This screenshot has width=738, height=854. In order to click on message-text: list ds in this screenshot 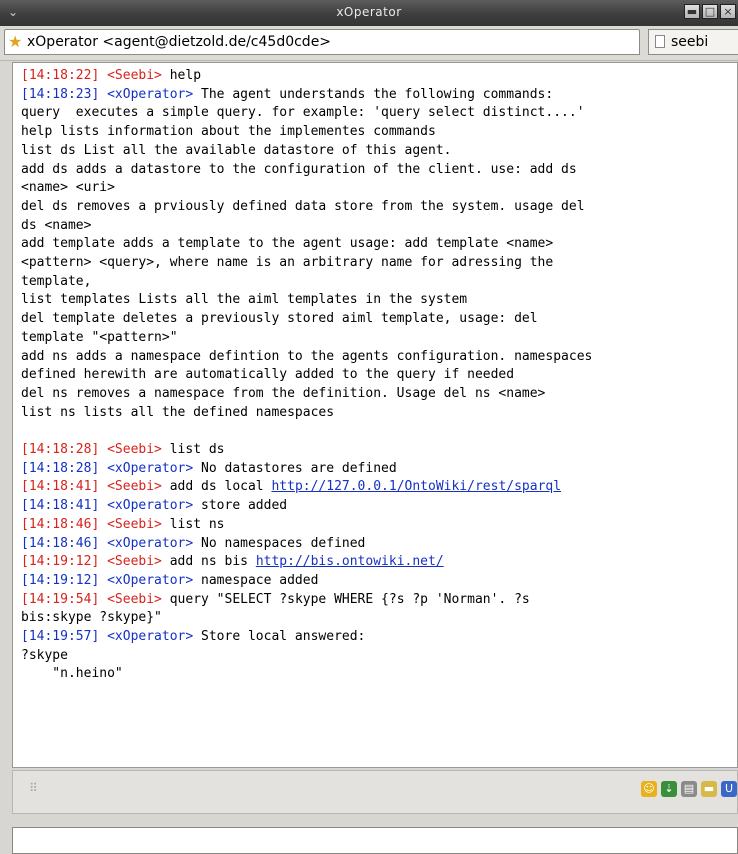, I will do `click(193, 450)`.